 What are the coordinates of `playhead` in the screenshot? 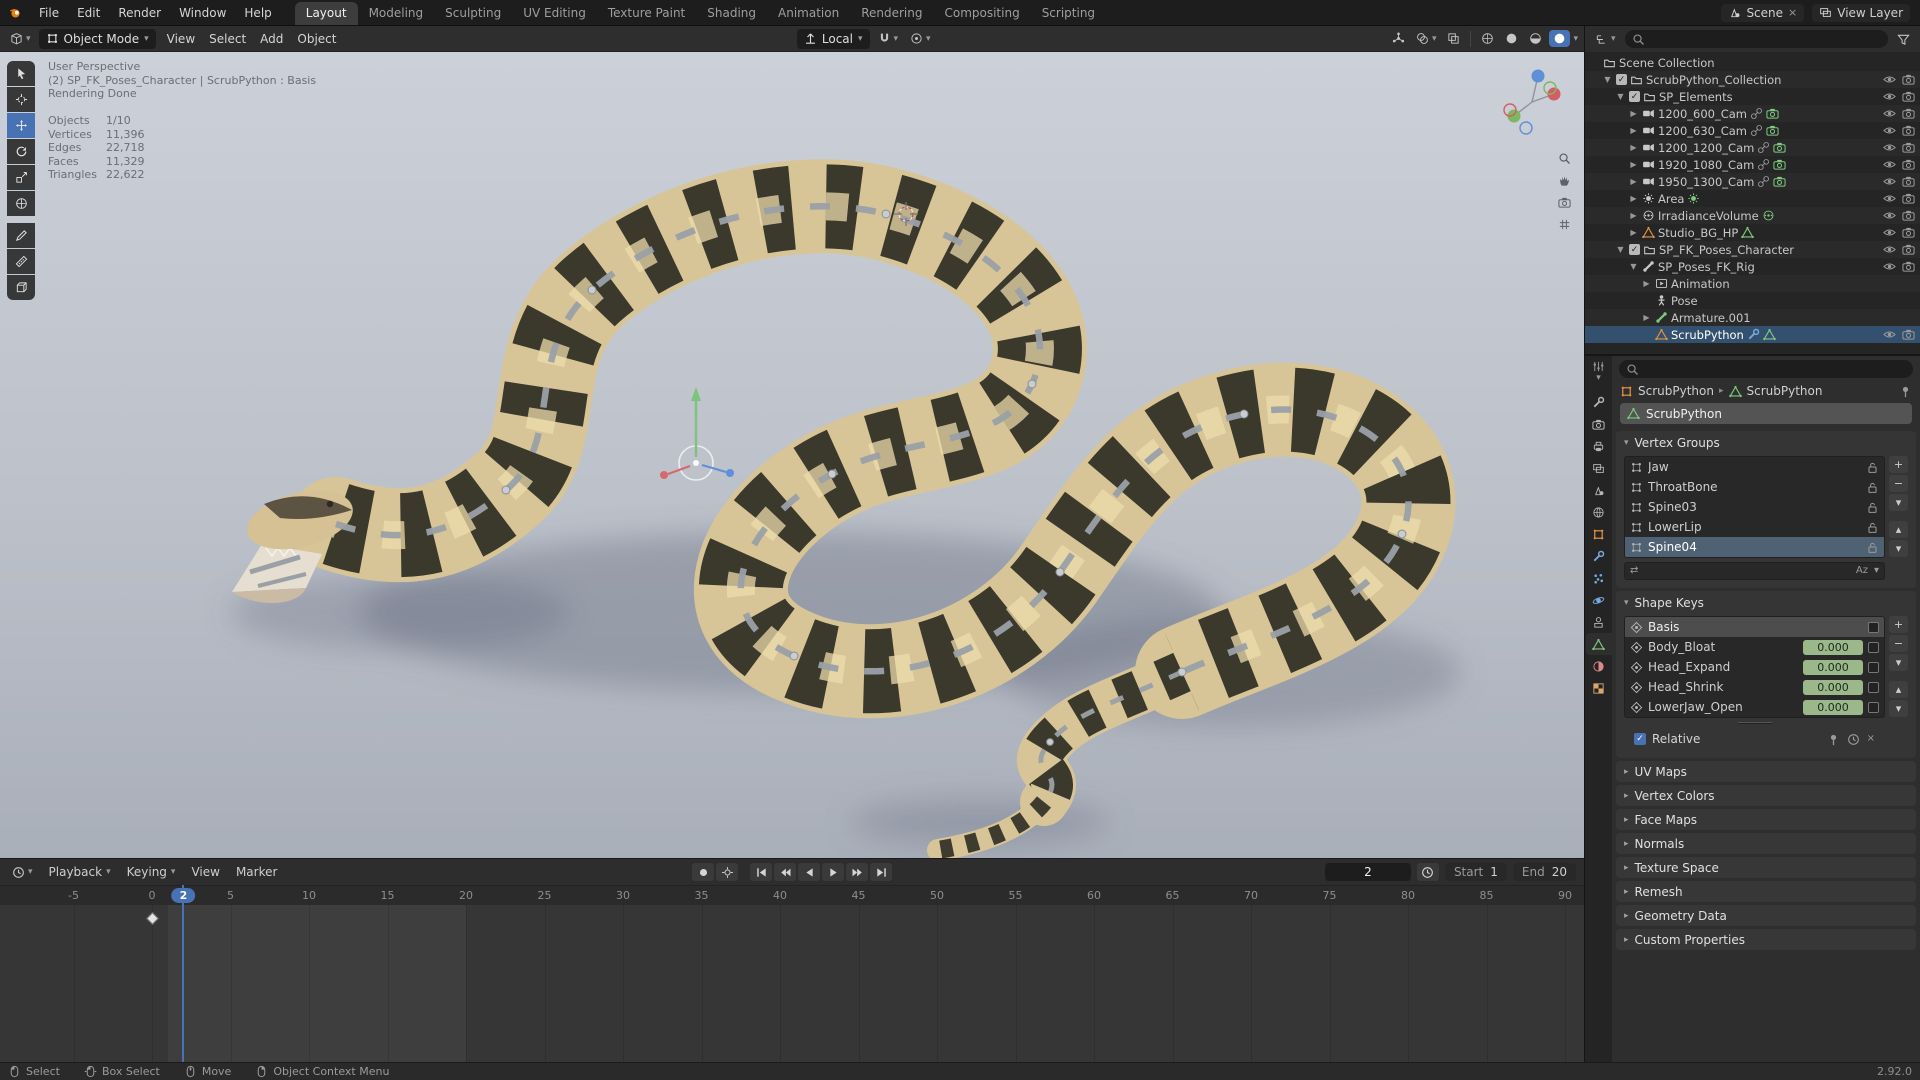 It's located at (183, 973).